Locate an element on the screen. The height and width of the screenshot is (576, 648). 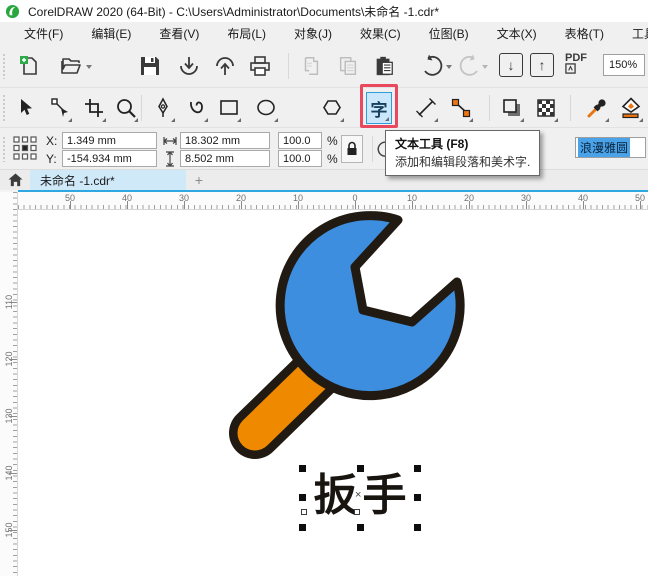
menu-file: 文件(F) is located at coordinates (43, 33).